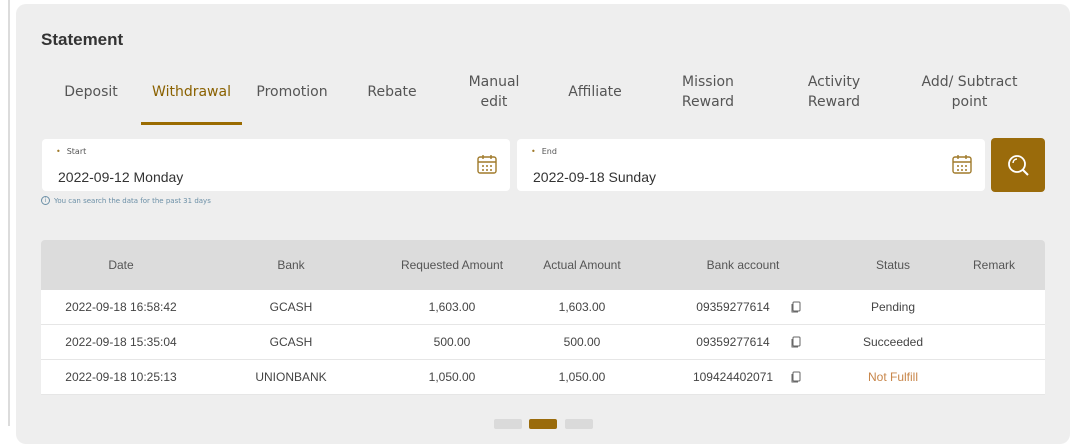  I want to click on pagination-prev, so click(508, 424).